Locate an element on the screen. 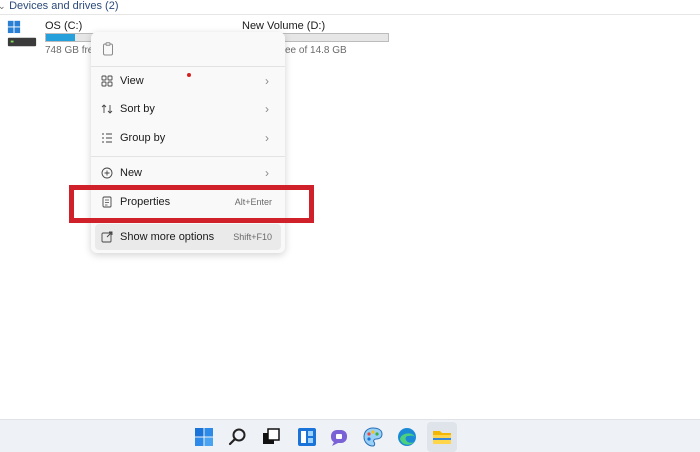  taskbar is located at coordinates (350, 435).